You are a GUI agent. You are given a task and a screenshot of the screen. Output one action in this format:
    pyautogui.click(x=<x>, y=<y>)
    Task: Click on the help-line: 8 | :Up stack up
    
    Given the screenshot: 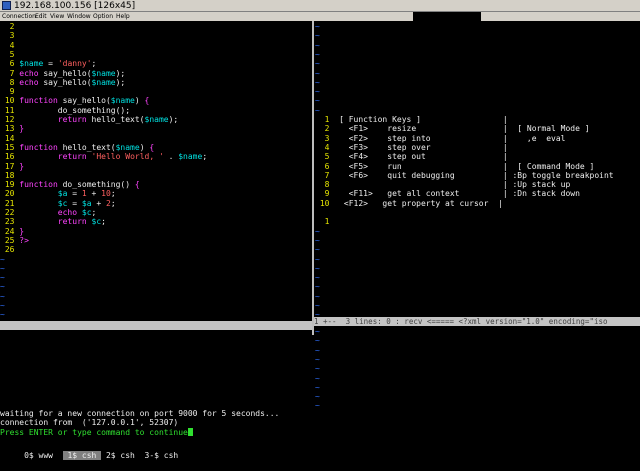 What is the action you would take?
    pyautogui.click(x=443, y=185)
    